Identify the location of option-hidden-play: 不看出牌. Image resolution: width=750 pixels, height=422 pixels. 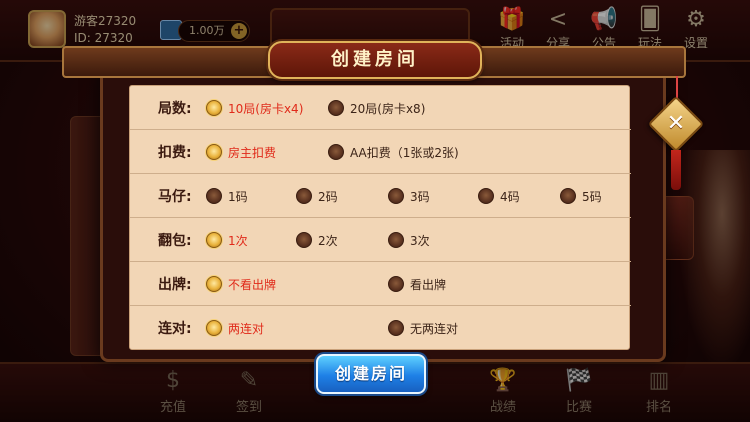
(241, 284).